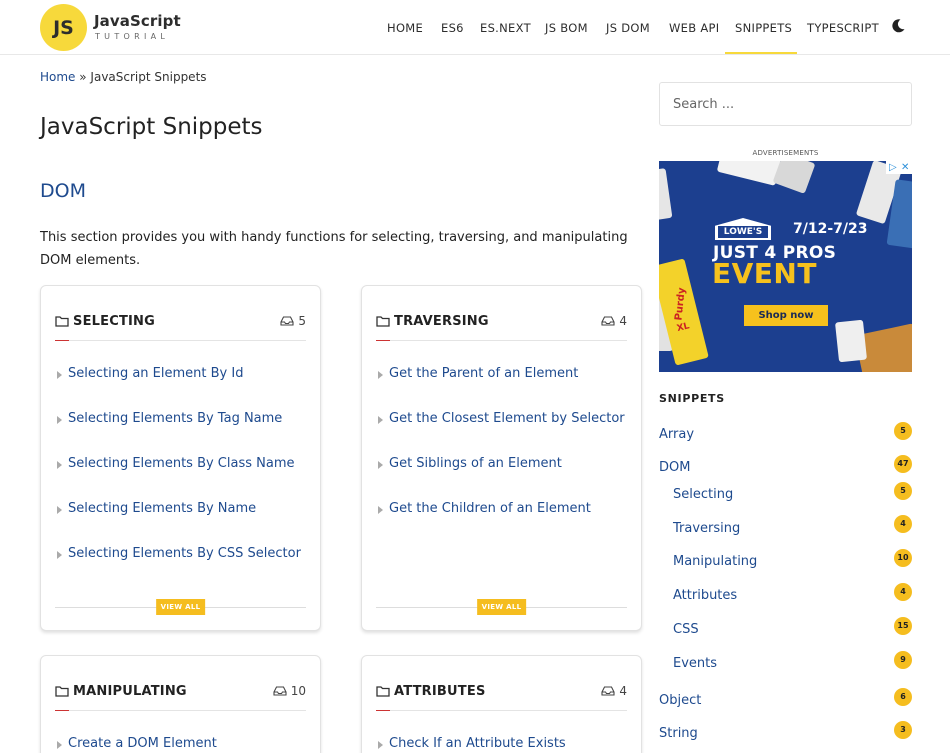 Image resolution: width=950 pixels, height=753 pixels. I want to click on nav-typescript: TYPESCRIPT, so click(843, 28).